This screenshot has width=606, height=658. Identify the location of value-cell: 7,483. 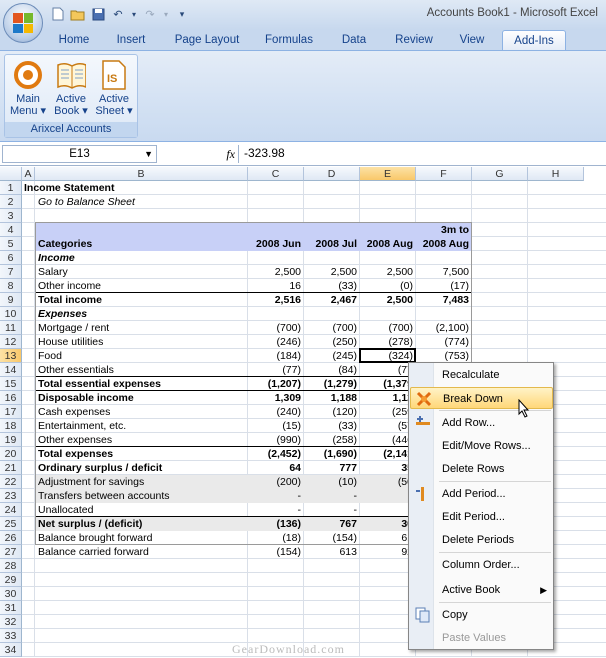
(444, 300).